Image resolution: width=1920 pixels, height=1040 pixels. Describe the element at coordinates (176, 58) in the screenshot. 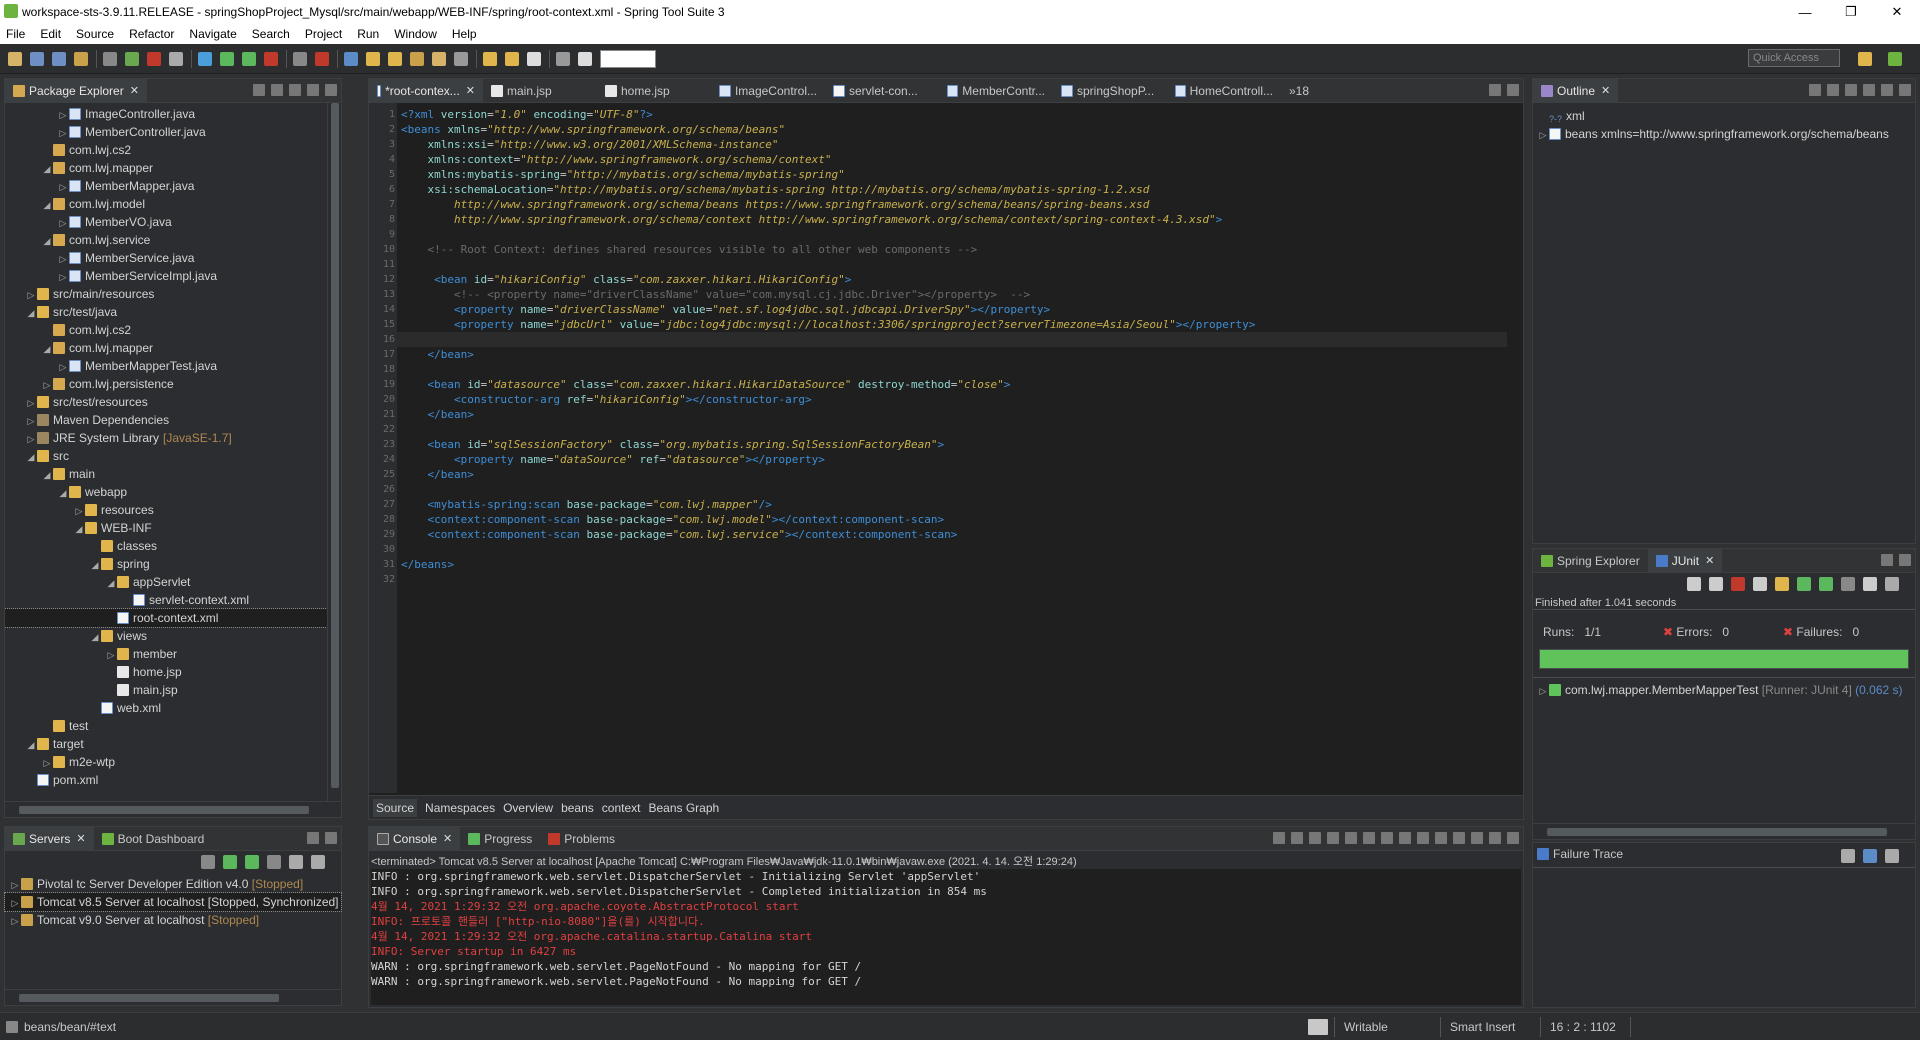

I see `relaunch-icon` at that location.